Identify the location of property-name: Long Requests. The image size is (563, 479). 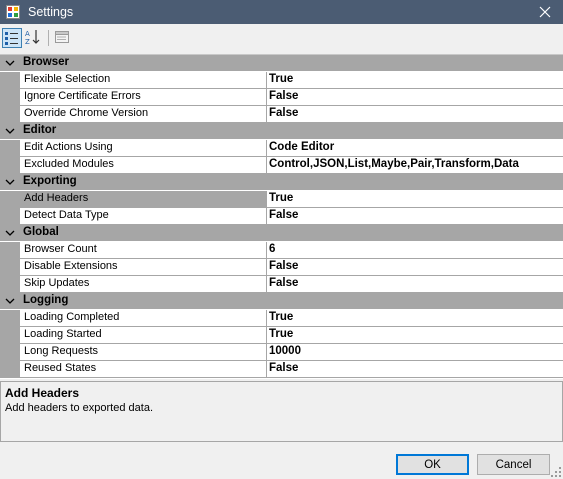
(61, 351).